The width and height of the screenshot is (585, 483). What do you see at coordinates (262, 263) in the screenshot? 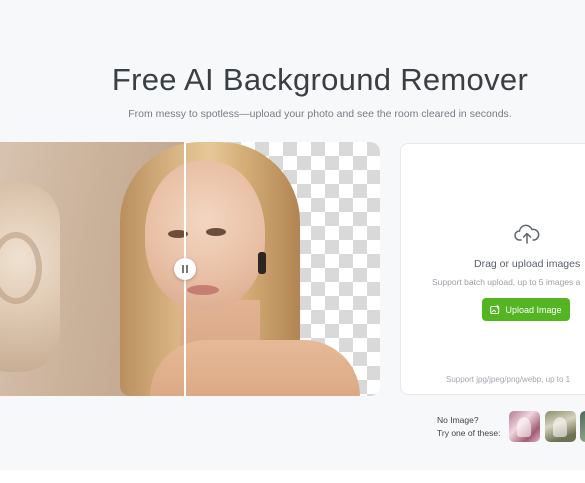
I see `portrait-earring` at bounding box center [262, 263].